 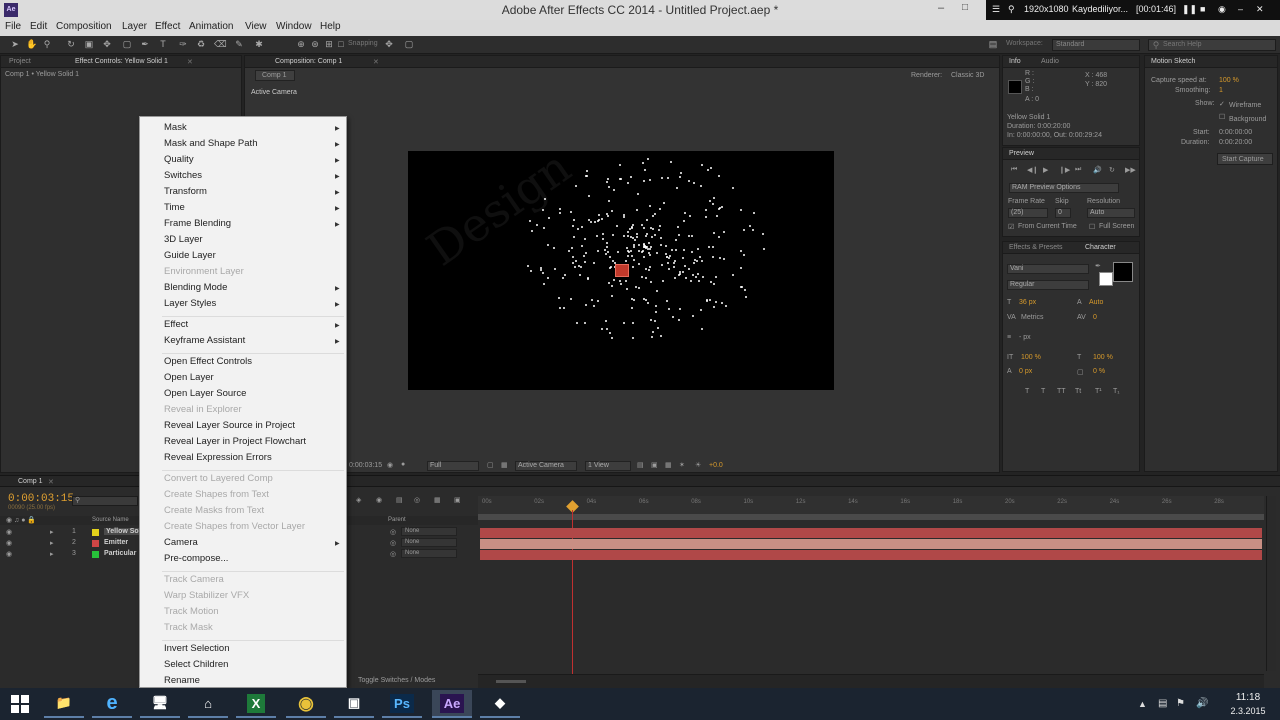 What do you see at coordinates (409, 44) in the screenshot?
I see `snapping-edges-icon: ▢` at bounding box center [409, 44].